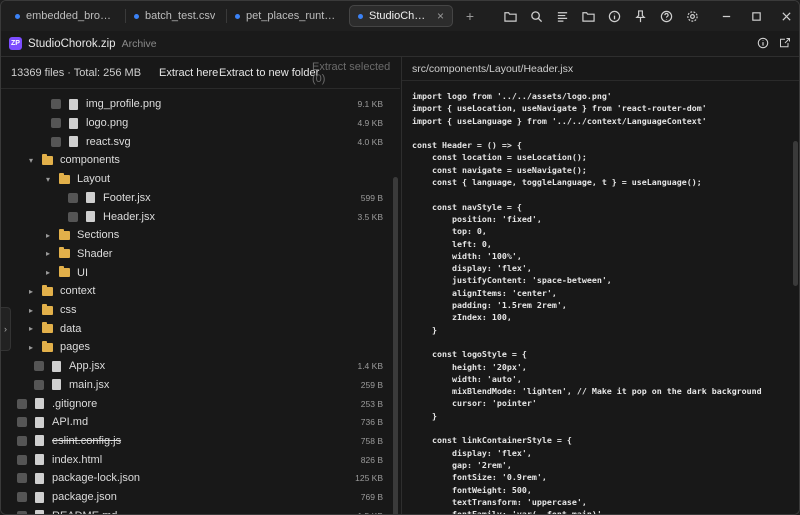 This screenshot has width=800, height=515. Describe the element at coordinates (196, 235) in the screenshot. I see `tree-folder-row: ▸ Sections` at that location.